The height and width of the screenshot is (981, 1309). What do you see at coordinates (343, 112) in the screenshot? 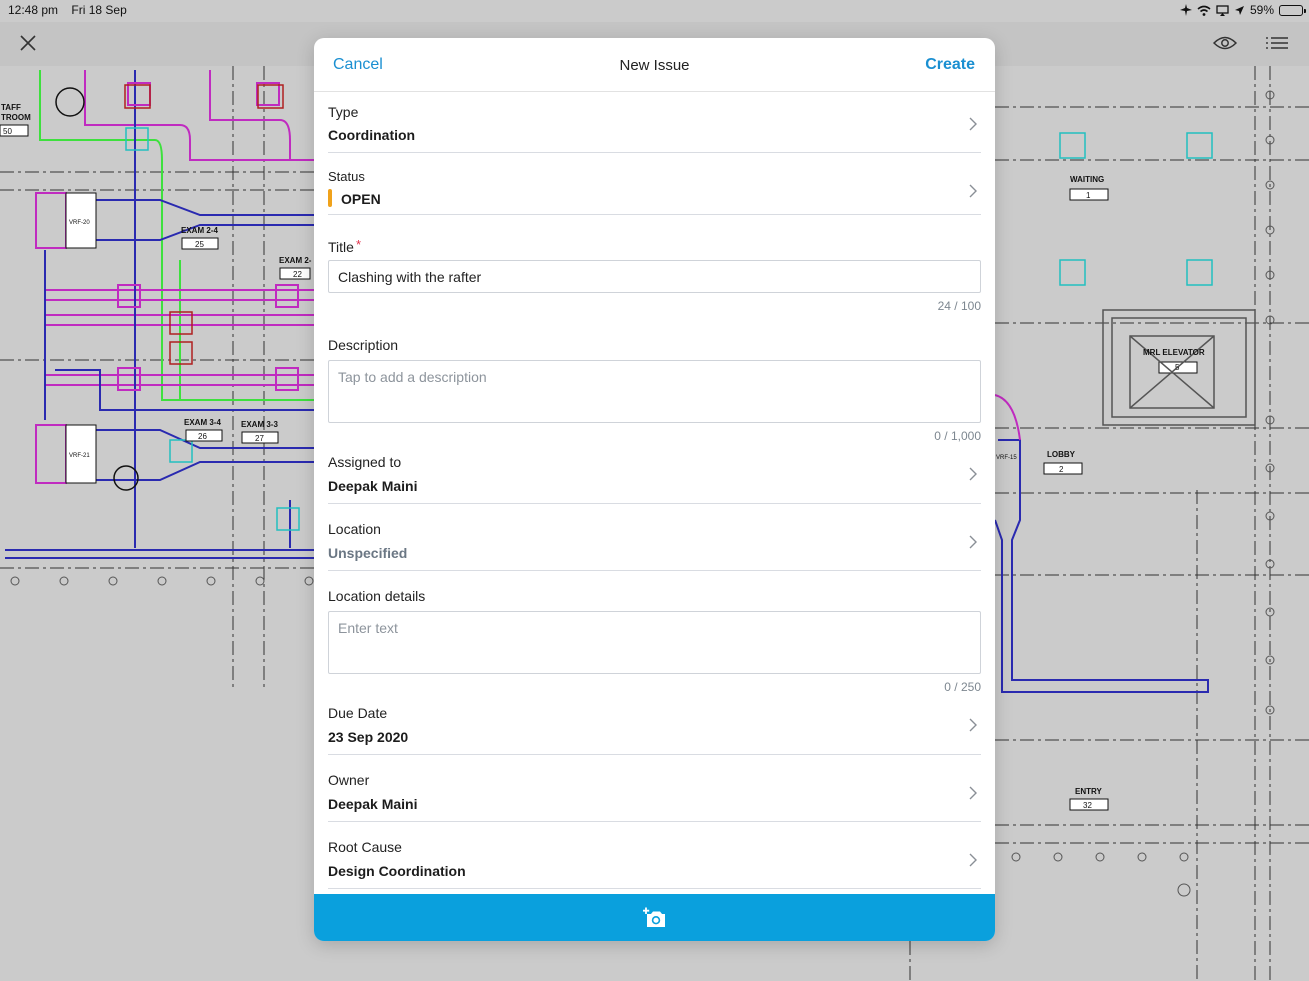
I see `type-label: Type` at bounding box center [343, 112].